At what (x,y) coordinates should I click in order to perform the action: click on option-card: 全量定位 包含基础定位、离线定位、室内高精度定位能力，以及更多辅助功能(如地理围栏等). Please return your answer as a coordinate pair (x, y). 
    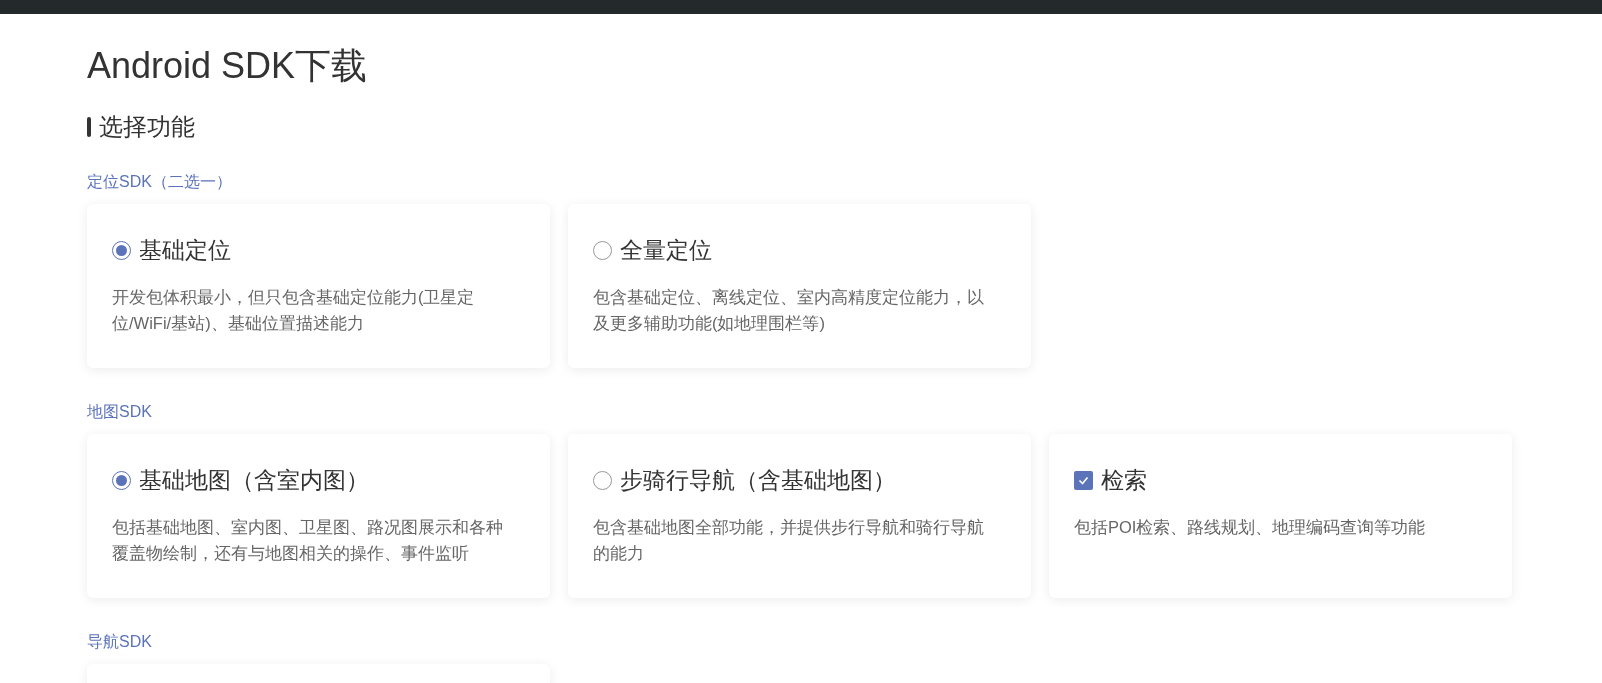
    Looking at the image, I should click on (799, 286).